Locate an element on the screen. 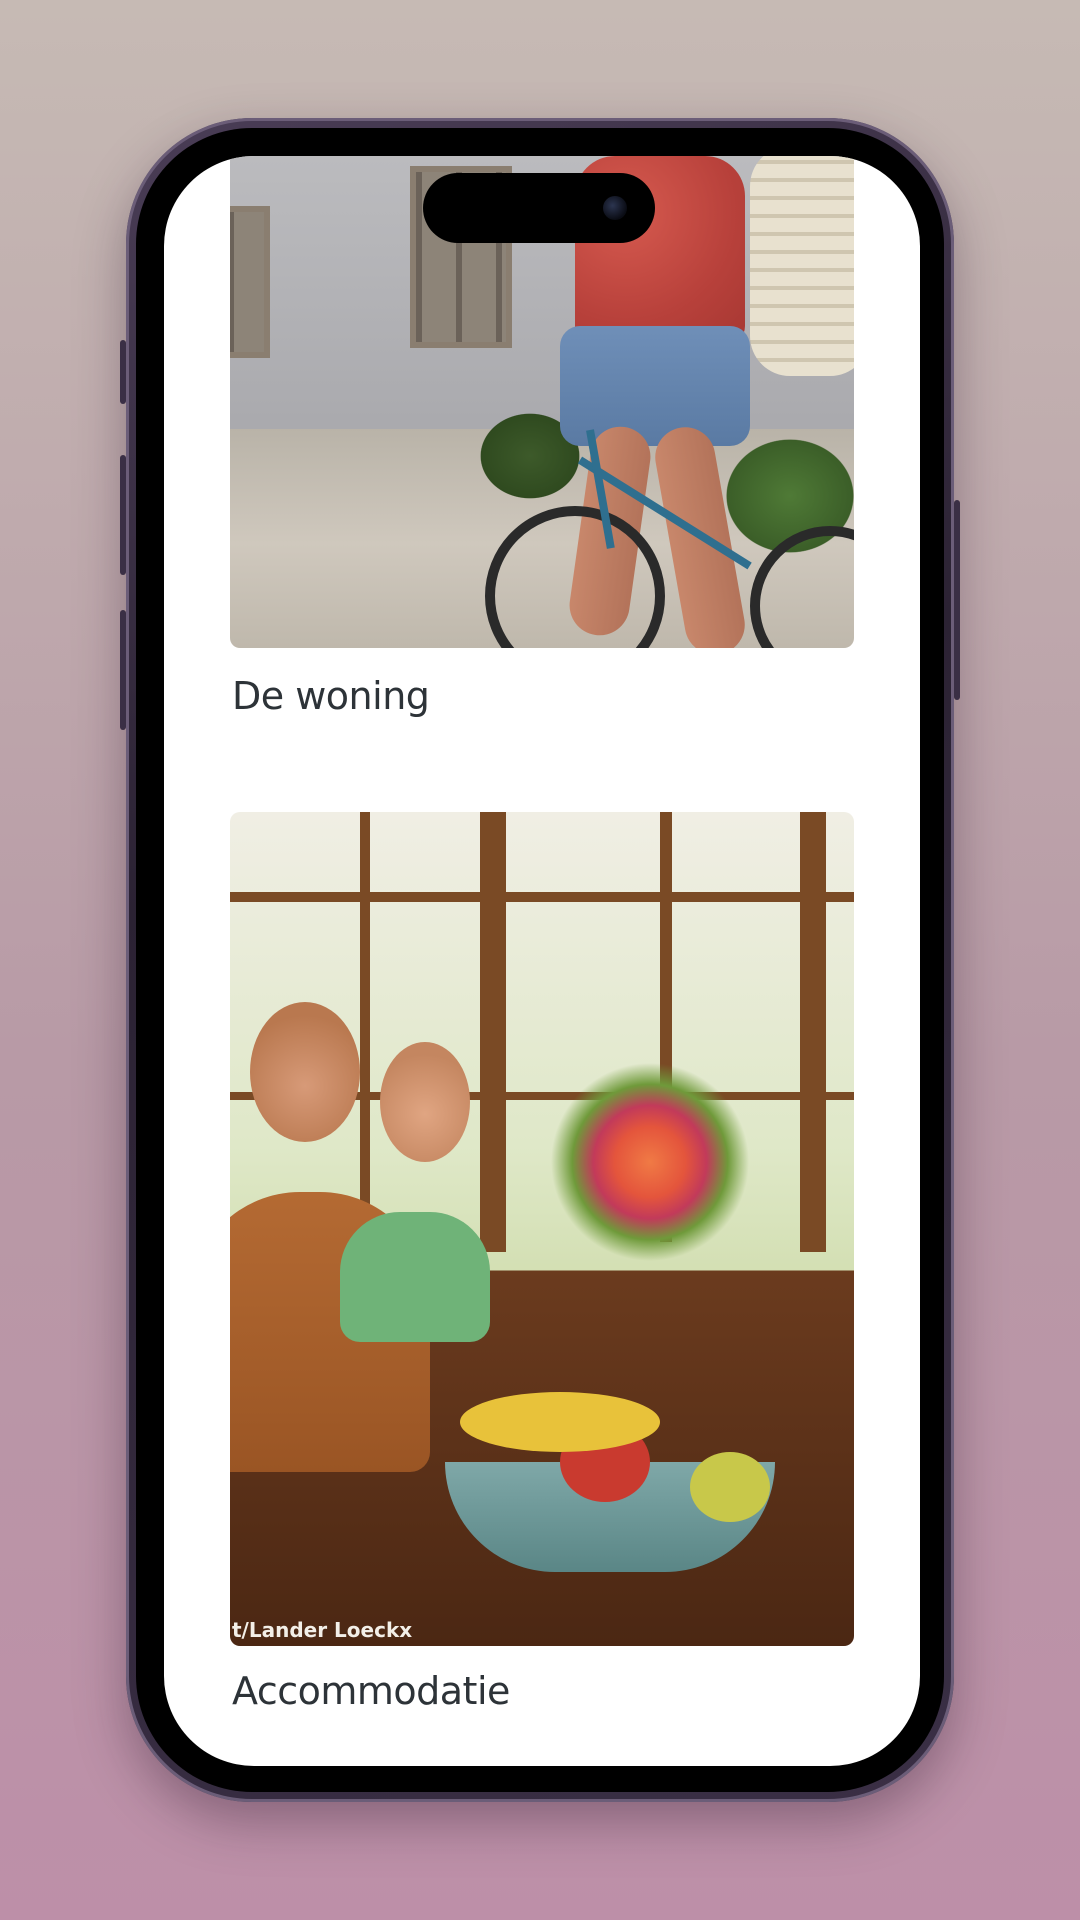 This screenshot has height=1920, width=1080. fruit-pear is located at coordinates (730, 1487).